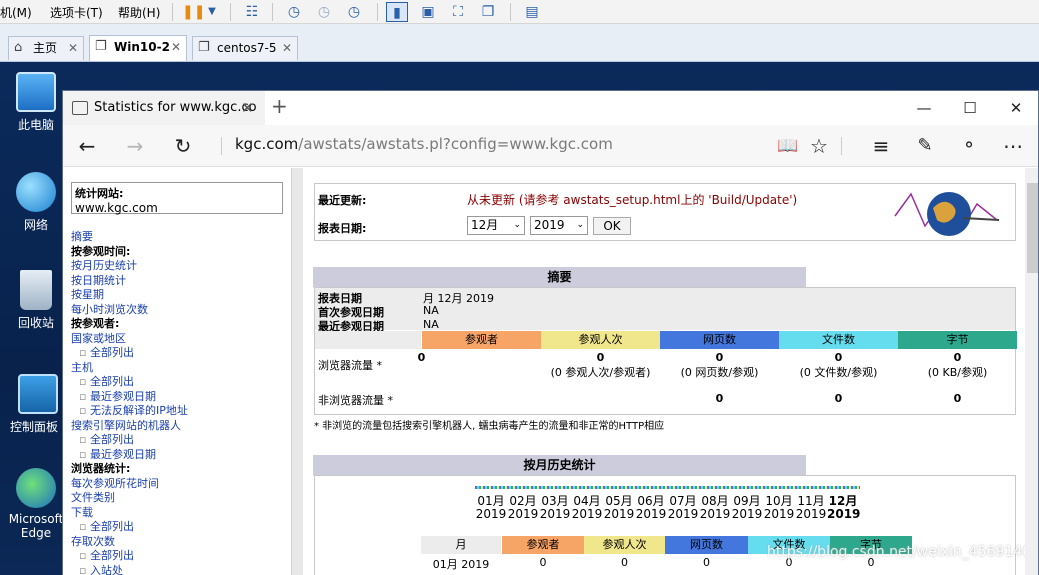 The height and width of the screenshot is (575, 1039). What do you see at coordinates (706, 545) in the screenshot?
I see `monthly-col-header: 网页数` at bounding box center [706, 545].